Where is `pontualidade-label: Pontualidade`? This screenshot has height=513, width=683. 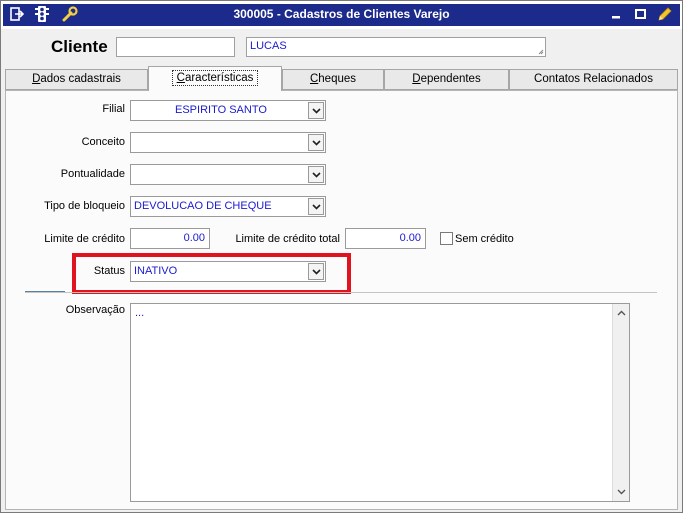
pontualidade-label: Pontualidade is located at coordinates (92, 174).